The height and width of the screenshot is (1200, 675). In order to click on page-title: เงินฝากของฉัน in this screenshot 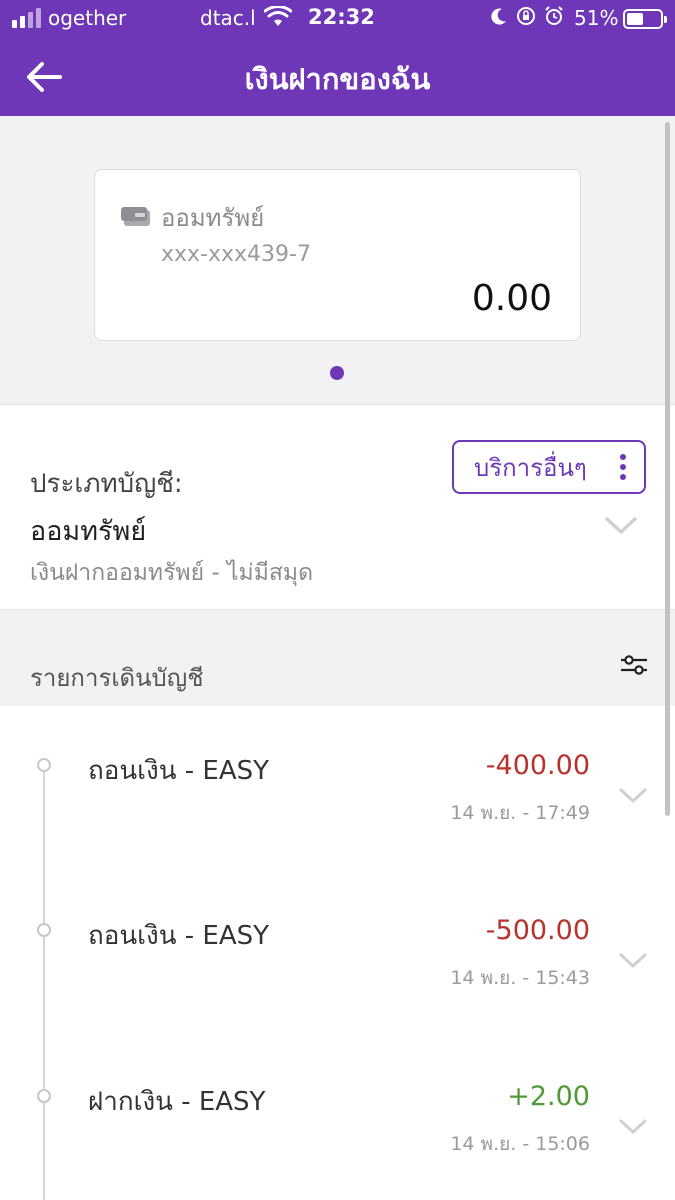, I will do `click(337, 79)`.